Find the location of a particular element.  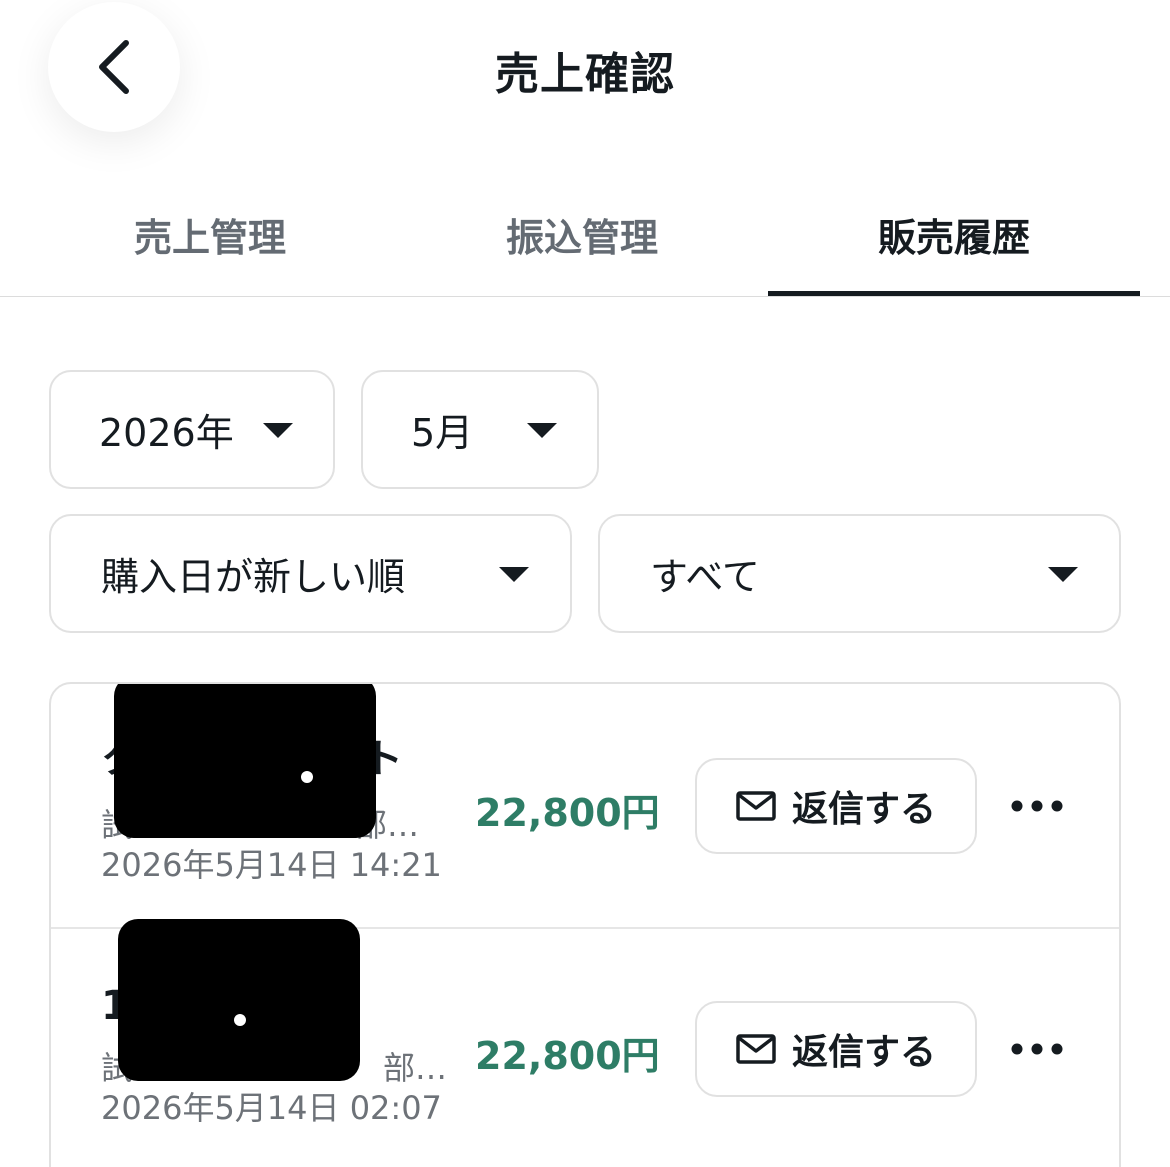

sort-select-value: 購入日が新しい順 is located at coordinates (253, 577).